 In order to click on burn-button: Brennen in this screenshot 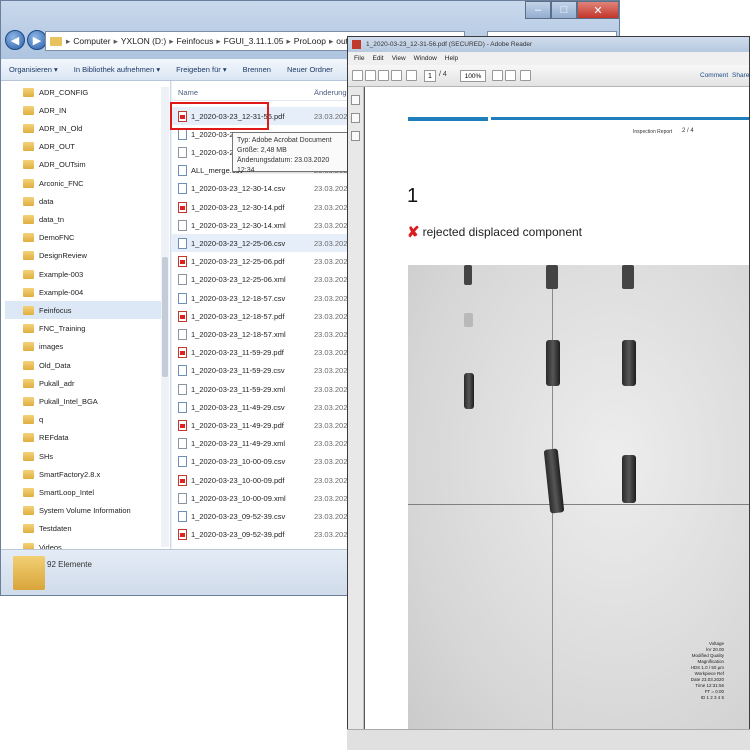, I will do `click(257, 69)`.